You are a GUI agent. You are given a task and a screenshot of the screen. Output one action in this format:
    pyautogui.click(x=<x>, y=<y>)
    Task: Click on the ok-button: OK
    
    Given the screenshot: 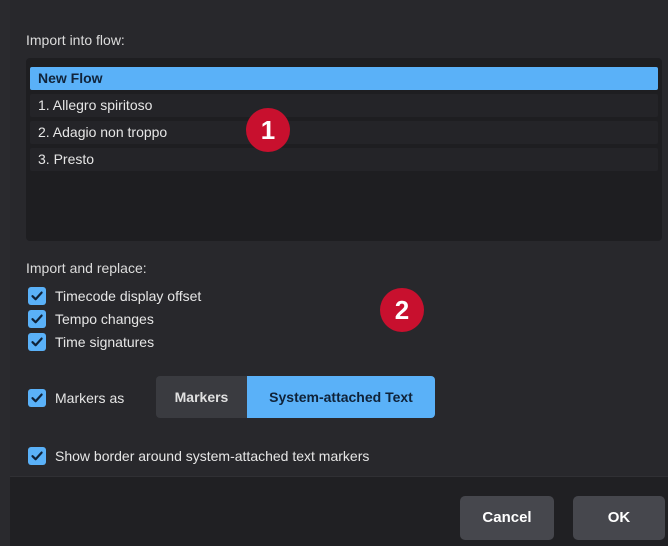 What is the action you would take?
    pyautogui.click(x=619, y=518)
    